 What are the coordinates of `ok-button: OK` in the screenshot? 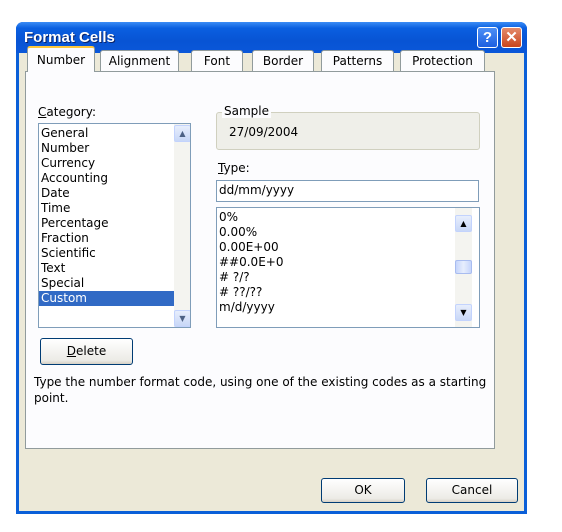 It's located at (363, 490).